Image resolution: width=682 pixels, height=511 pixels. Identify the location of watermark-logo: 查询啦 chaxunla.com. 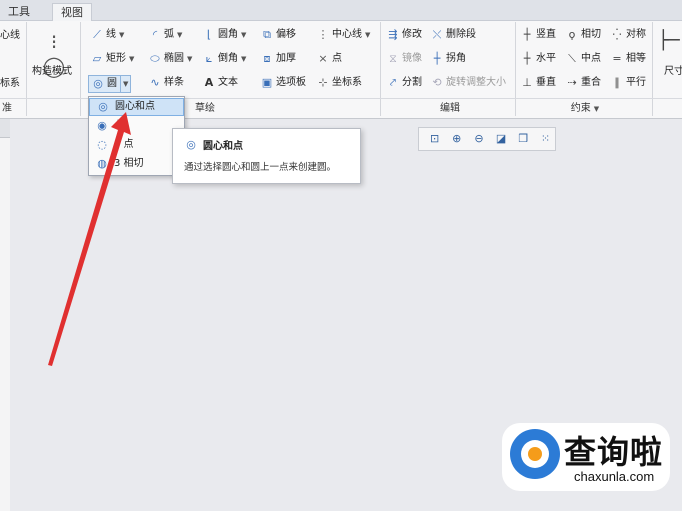
(586, 457).